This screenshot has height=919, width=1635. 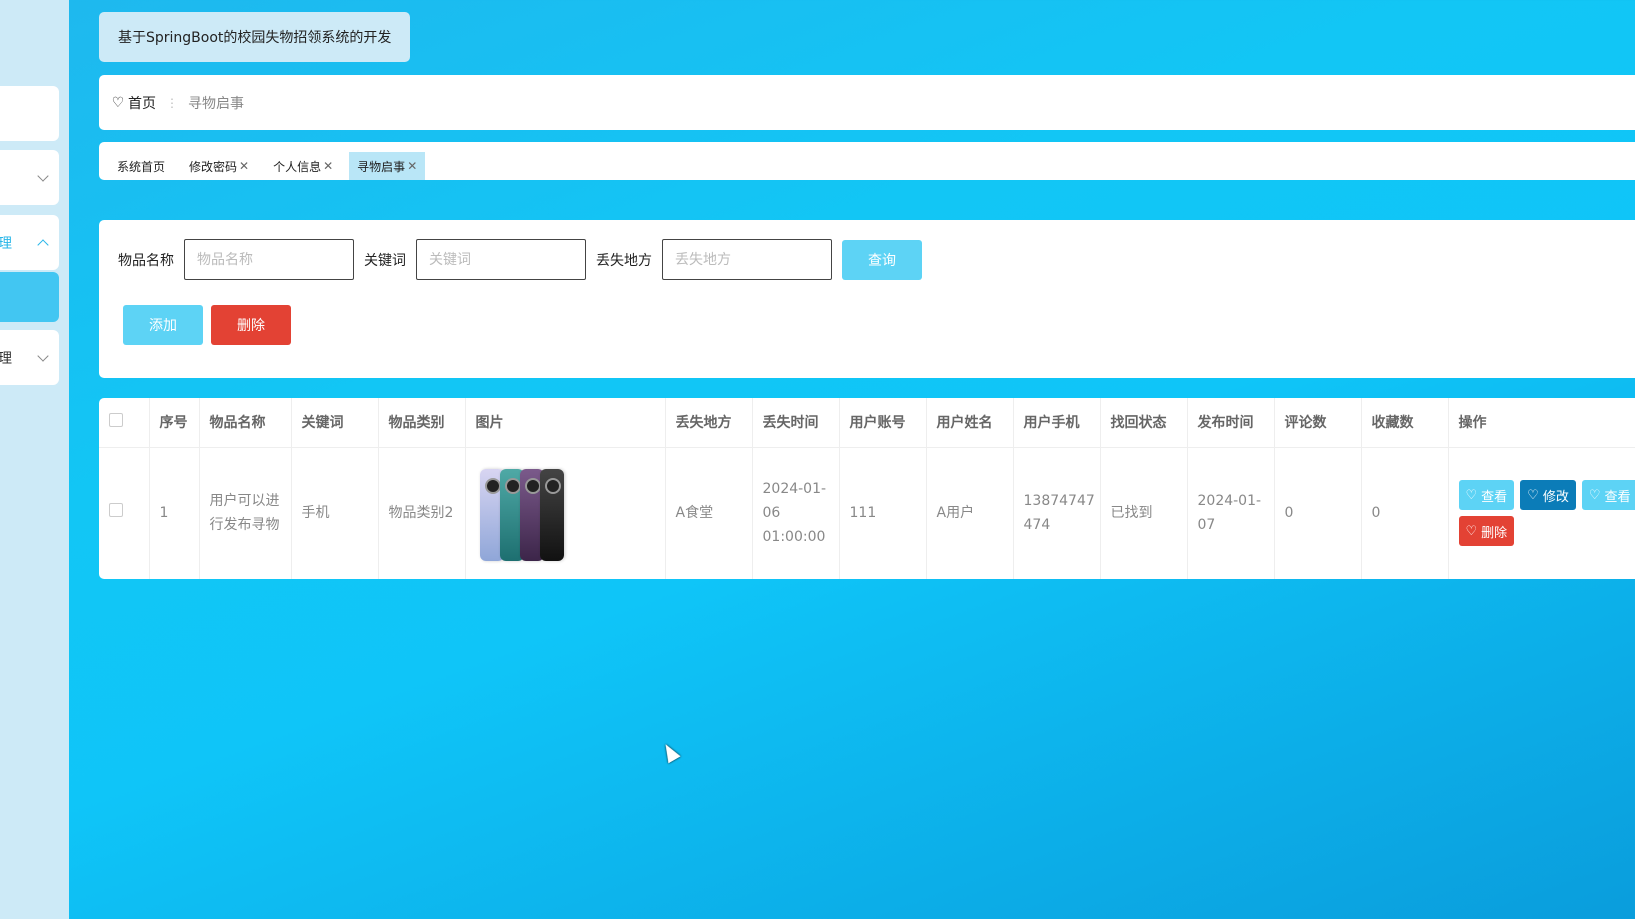 I want to click on keyword-label: 关键词, so click(x=385, y=260).